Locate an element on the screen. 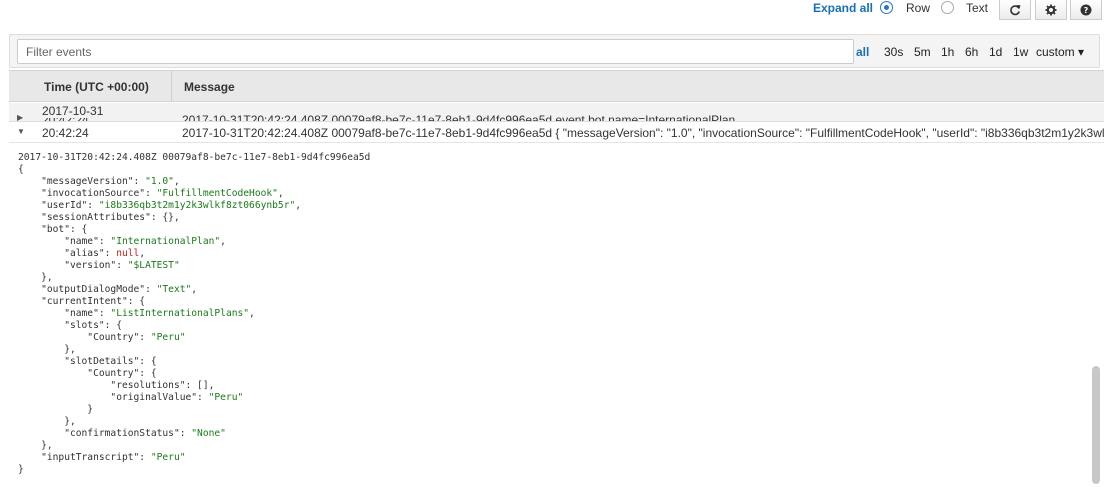 The width and height of the screenshot is (1104, 487). text-view-label: Text is located at coordinates (977, 8).